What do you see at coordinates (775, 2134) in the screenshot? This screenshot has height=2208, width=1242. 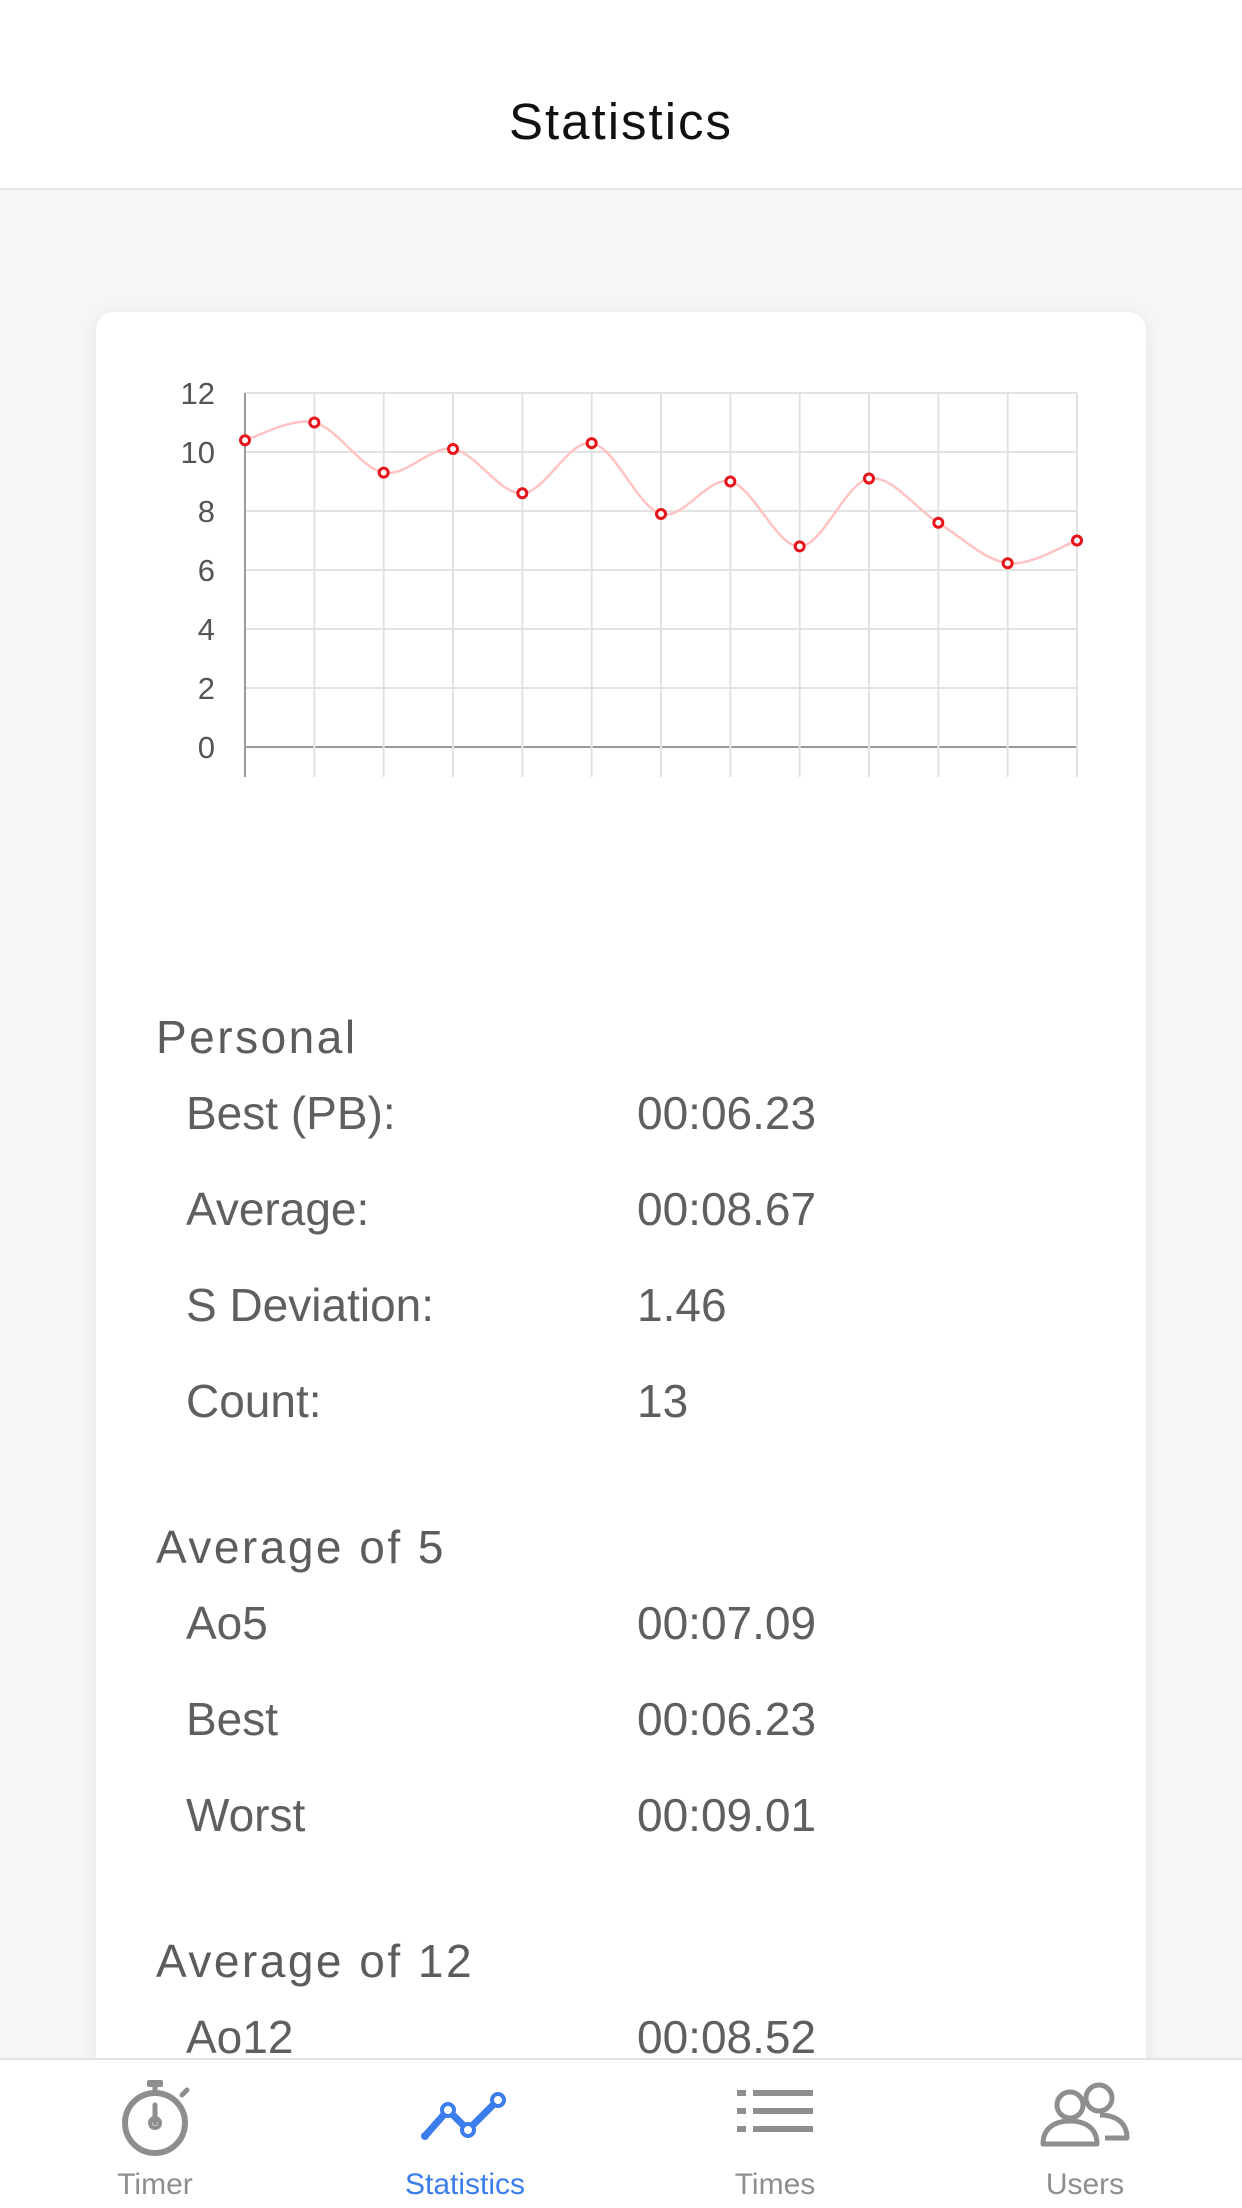 I see `tab-times: Times` at bounding box center [775, 2134].